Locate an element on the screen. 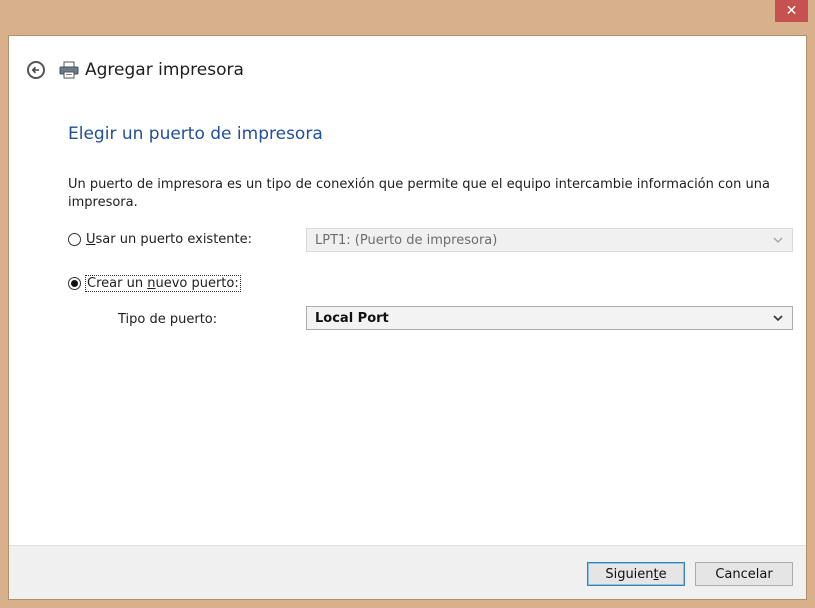 The image size is (815, 608). existing-port-label: Usar un puerto existente: is located at coordinates (169, 239).